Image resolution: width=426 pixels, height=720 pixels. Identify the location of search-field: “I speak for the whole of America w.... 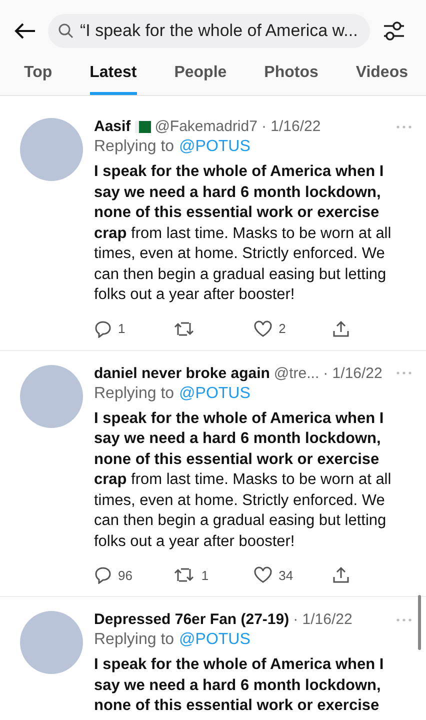
(209, 31).